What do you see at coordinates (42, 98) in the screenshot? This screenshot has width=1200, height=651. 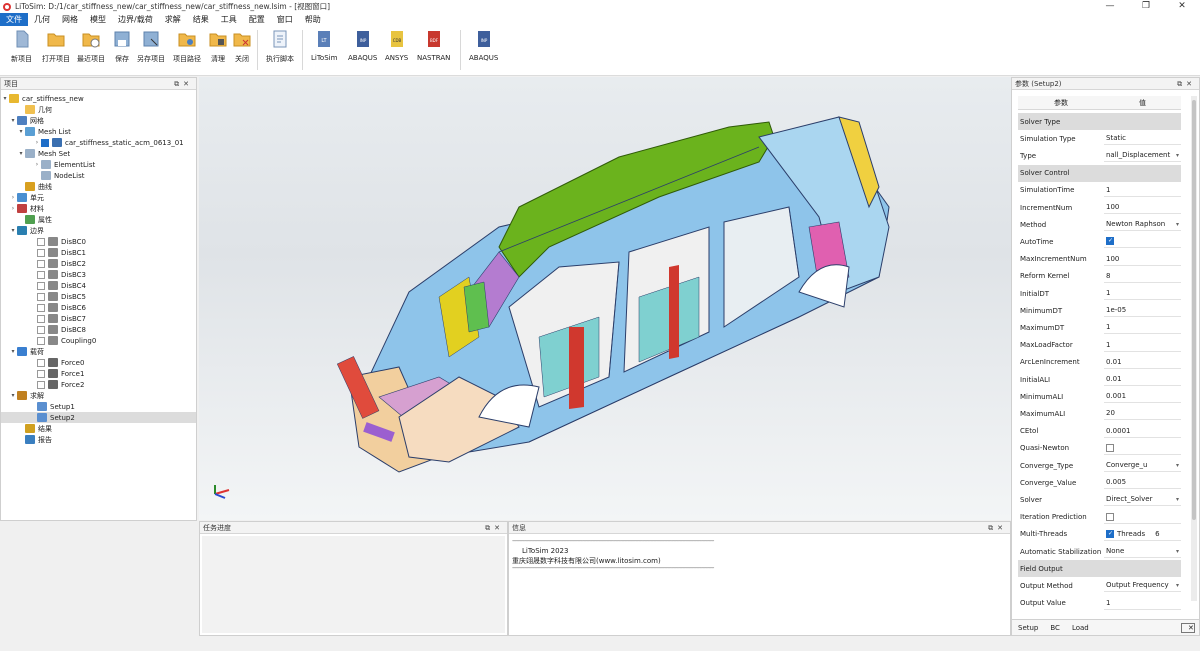 I see `tree-item: ▾ car_stiffness_new` at bounding box center [42, 98].